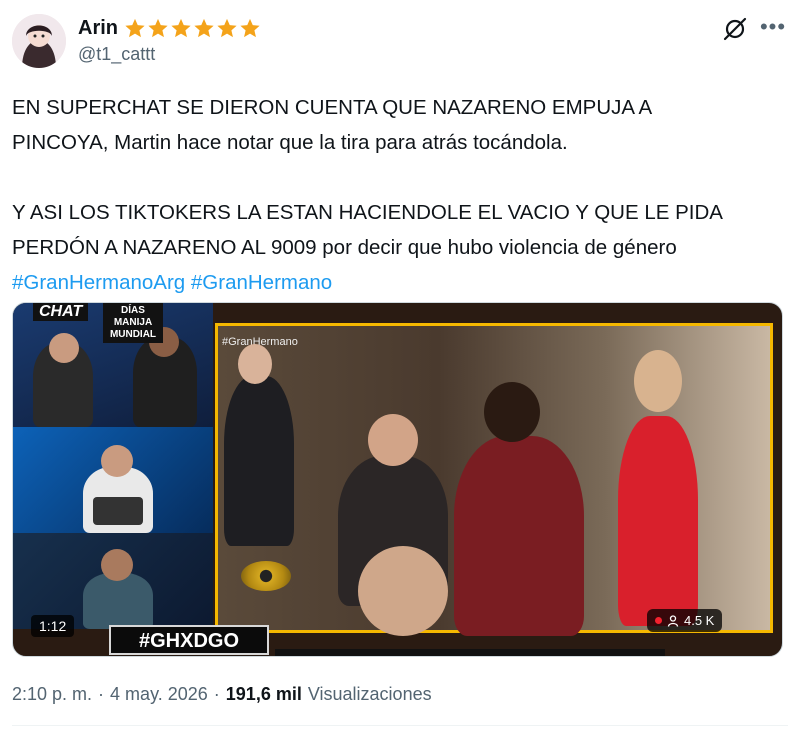  Describe the element at coordinates (773, 28) in the screenshot. I see `more-icon: •••` at that location.